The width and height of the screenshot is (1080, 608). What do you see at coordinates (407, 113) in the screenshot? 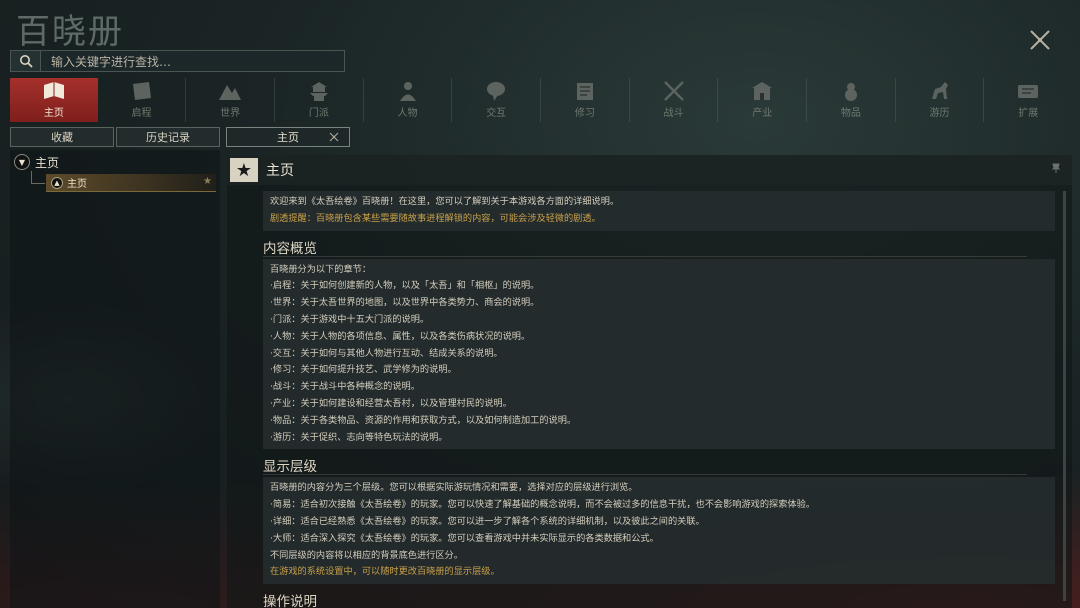
I see `category-label: 人物` at bounding box center [407, 113].